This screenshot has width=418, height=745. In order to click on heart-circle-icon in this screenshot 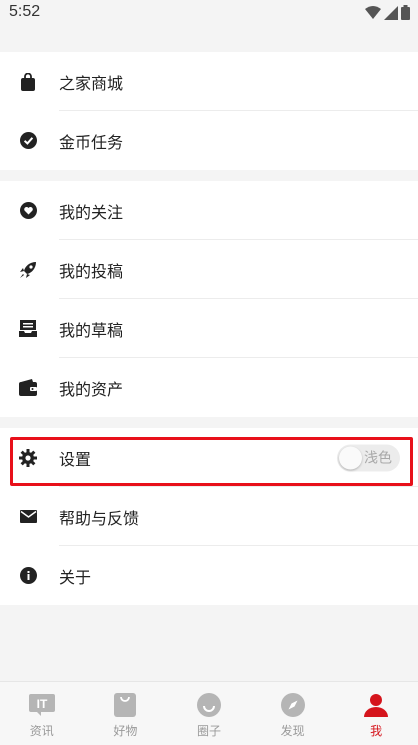, I will do `click(28, 211)`.